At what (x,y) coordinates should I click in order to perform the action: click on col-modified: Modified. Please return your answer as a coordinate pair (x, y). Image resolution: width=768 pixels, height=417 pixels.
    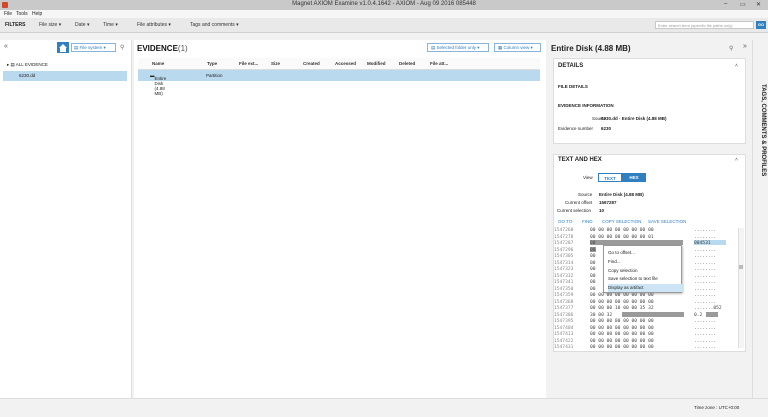
    Looking at the image, I should click on (376, 63).